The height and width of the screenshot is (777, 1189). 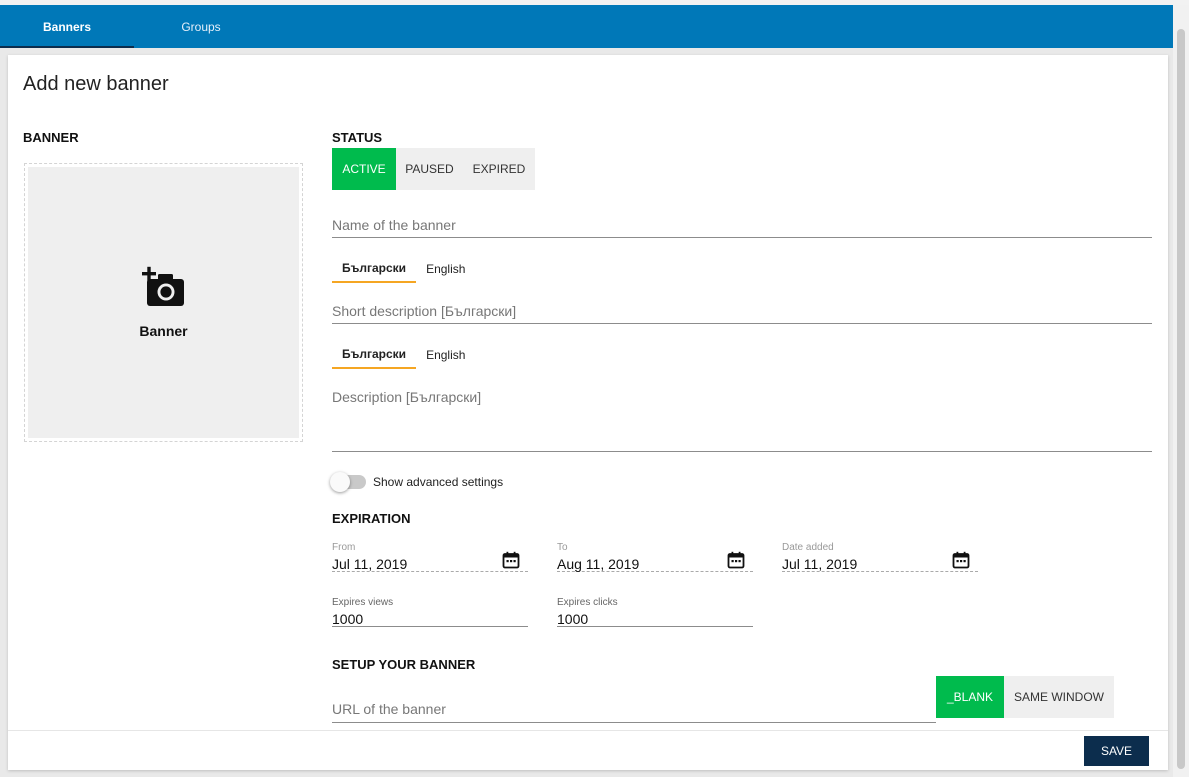 What do you see at coordinates (562, 547) in the screenshot?
I see `to-date-label: To` at bounding box center [562, 547].